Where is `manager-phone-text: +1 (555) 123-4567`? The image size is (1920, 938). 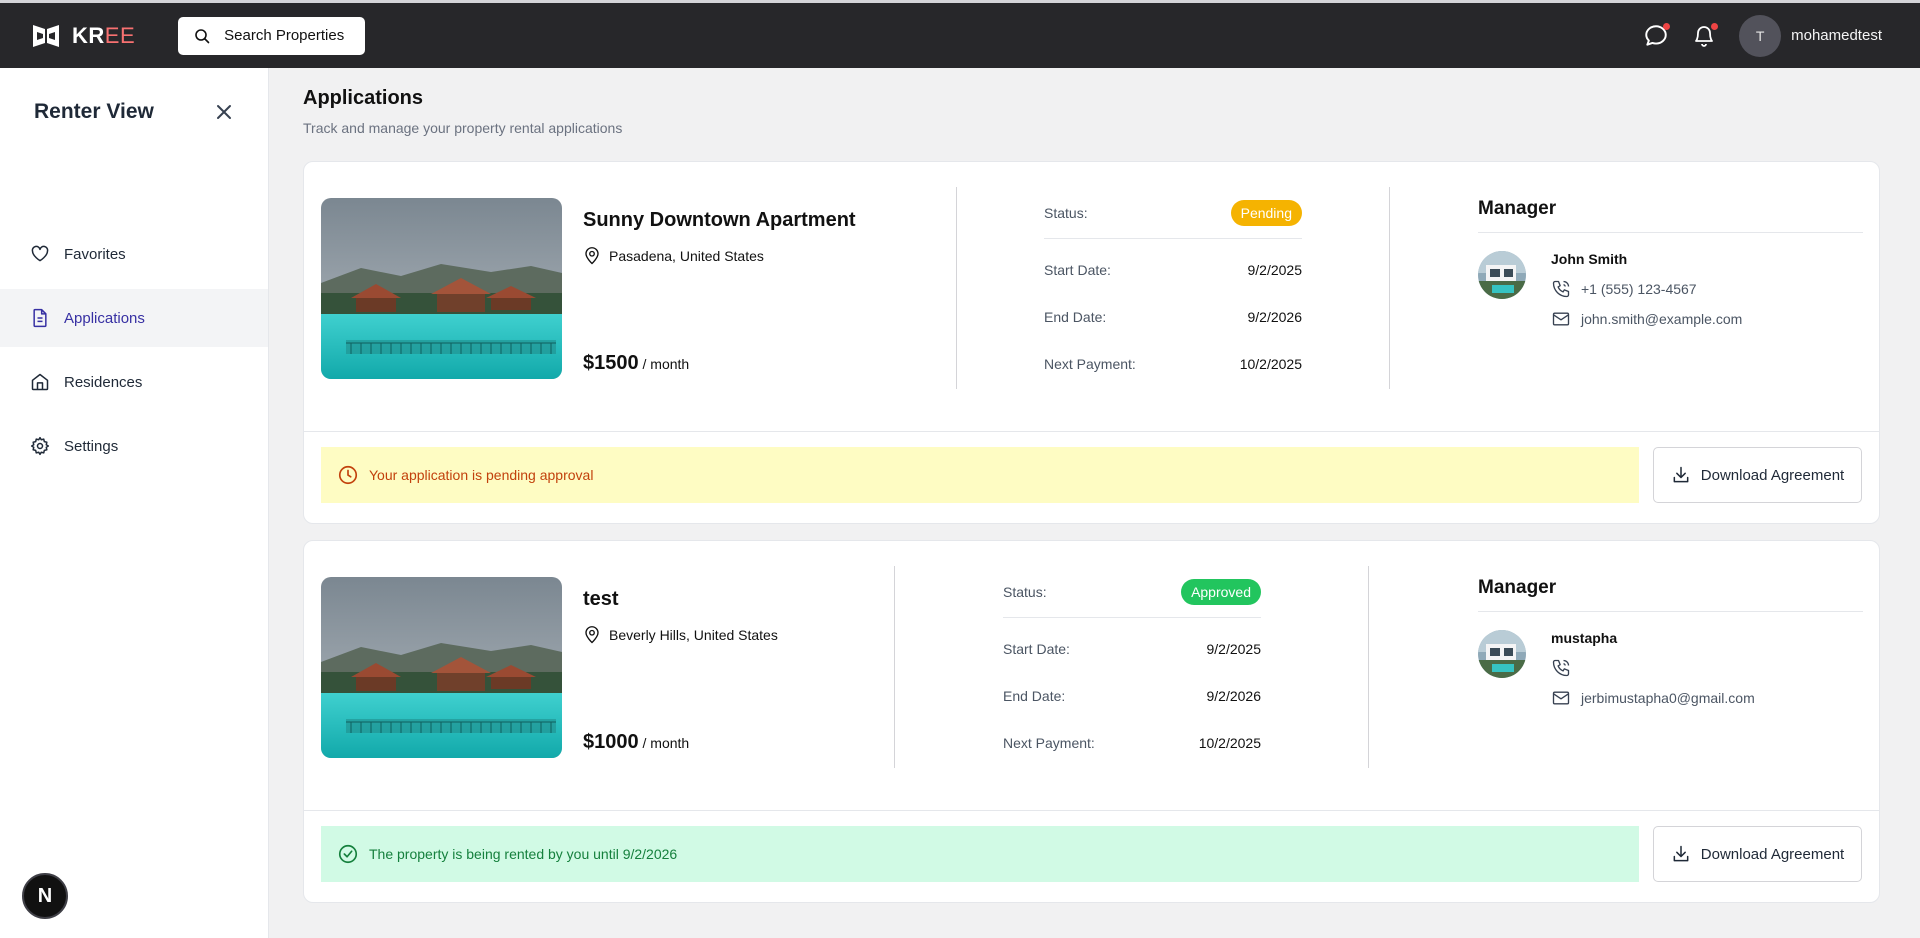
manager-phone-text: +1 (555) 123-4567 is located at coordinates (1639, 289).